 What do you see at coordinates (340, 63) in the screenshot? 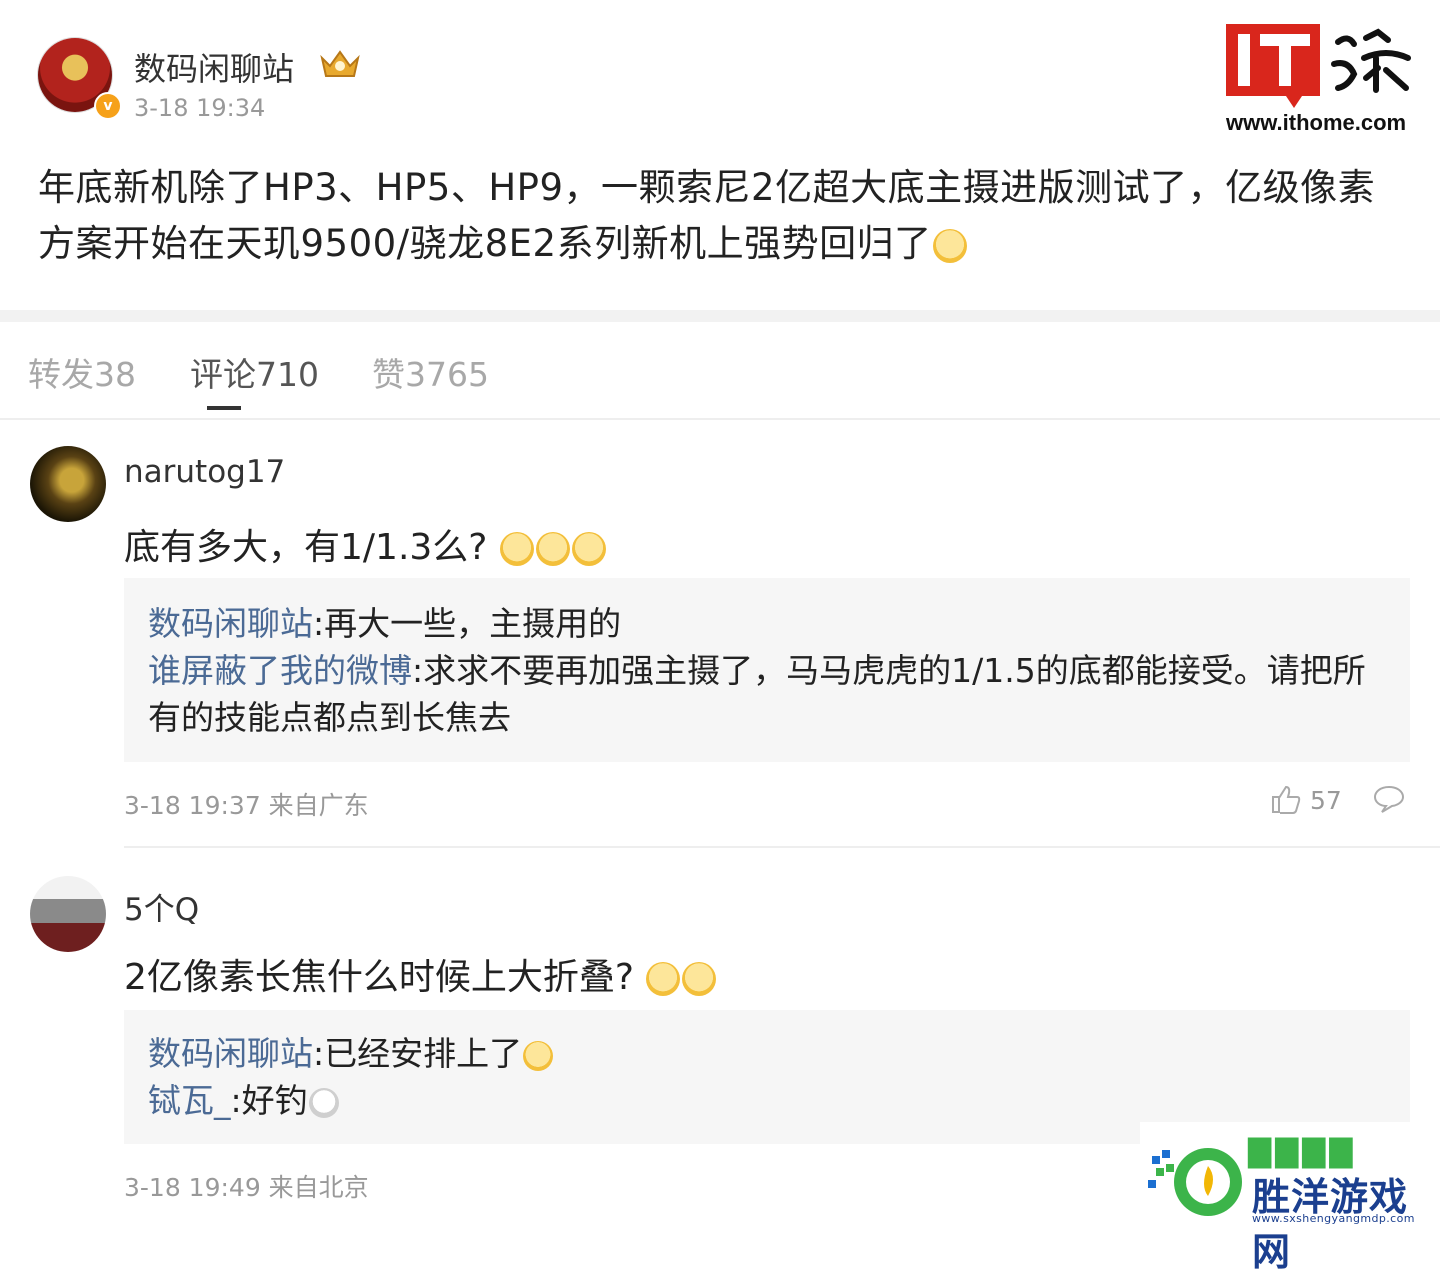
I see `crown-badge-icon` at bounding box center [340, 63].